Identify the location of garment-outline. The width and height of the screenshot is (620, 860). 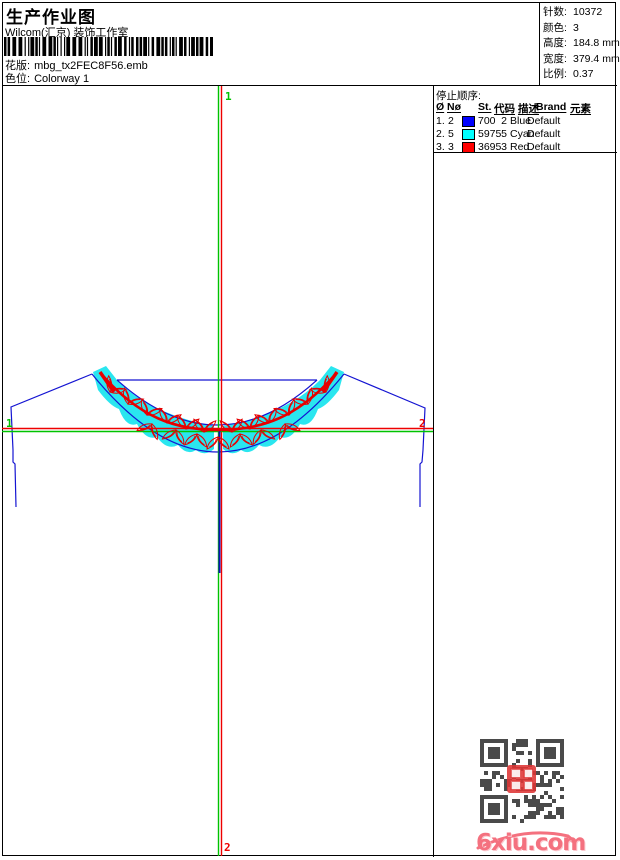
(218, 440).